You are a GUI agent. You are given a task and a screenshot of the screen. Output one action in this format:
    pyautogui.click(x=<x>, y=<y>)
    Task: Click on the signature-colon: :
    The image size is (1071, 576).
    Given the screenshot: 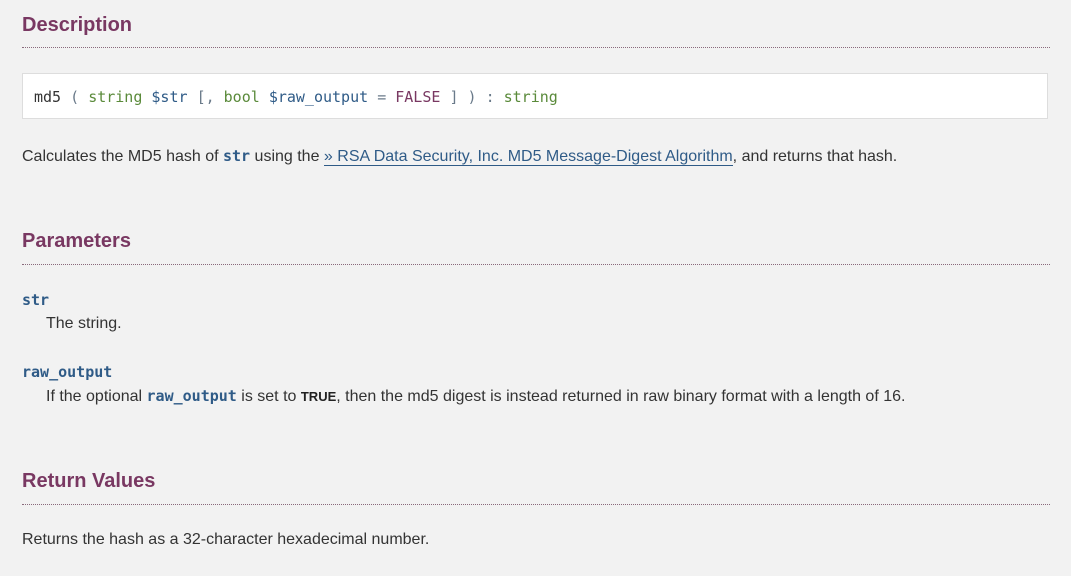 What is the action you would take?
    pyautogui.click(x=490, y=97)
    